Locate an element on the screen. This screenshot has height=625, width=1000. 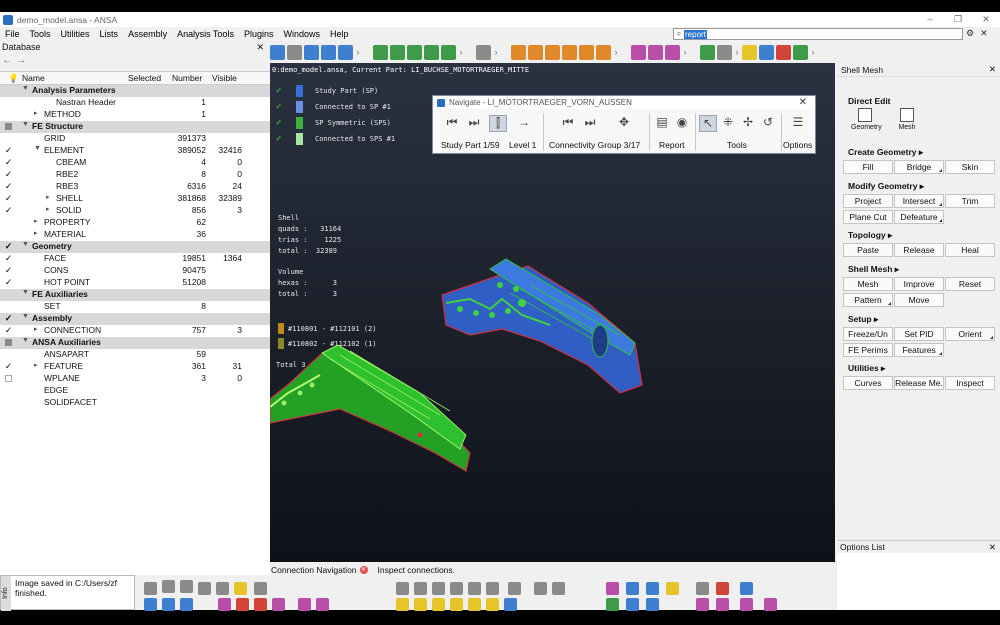
project-button: Project is located at coordinates (868, 201).